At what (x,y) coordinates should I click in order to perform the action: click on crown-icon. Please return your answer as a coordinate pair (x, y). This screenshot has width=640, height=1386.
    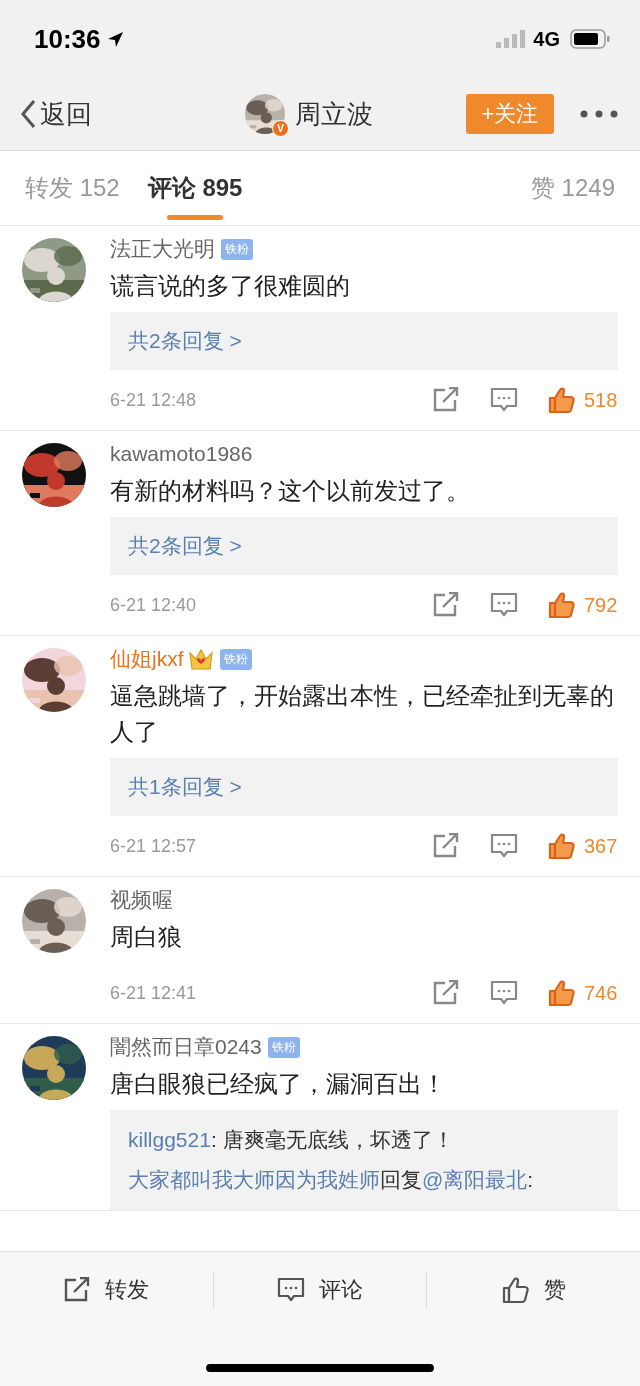
    Looking at the image, I should click on (200, 659).